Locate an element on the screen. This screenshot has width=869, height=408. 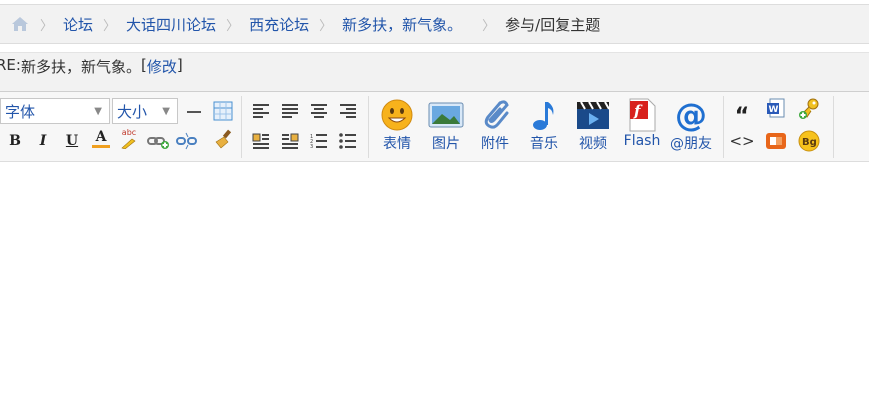
font-color-label: A is located at coordinates (101, 137).